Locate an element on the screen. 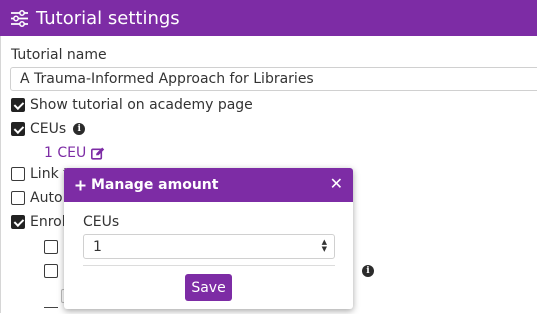 This screenshot has width=537, height=314. show-tutorial-row: Show tutorial on academy page is located at coordinates (132, 105).